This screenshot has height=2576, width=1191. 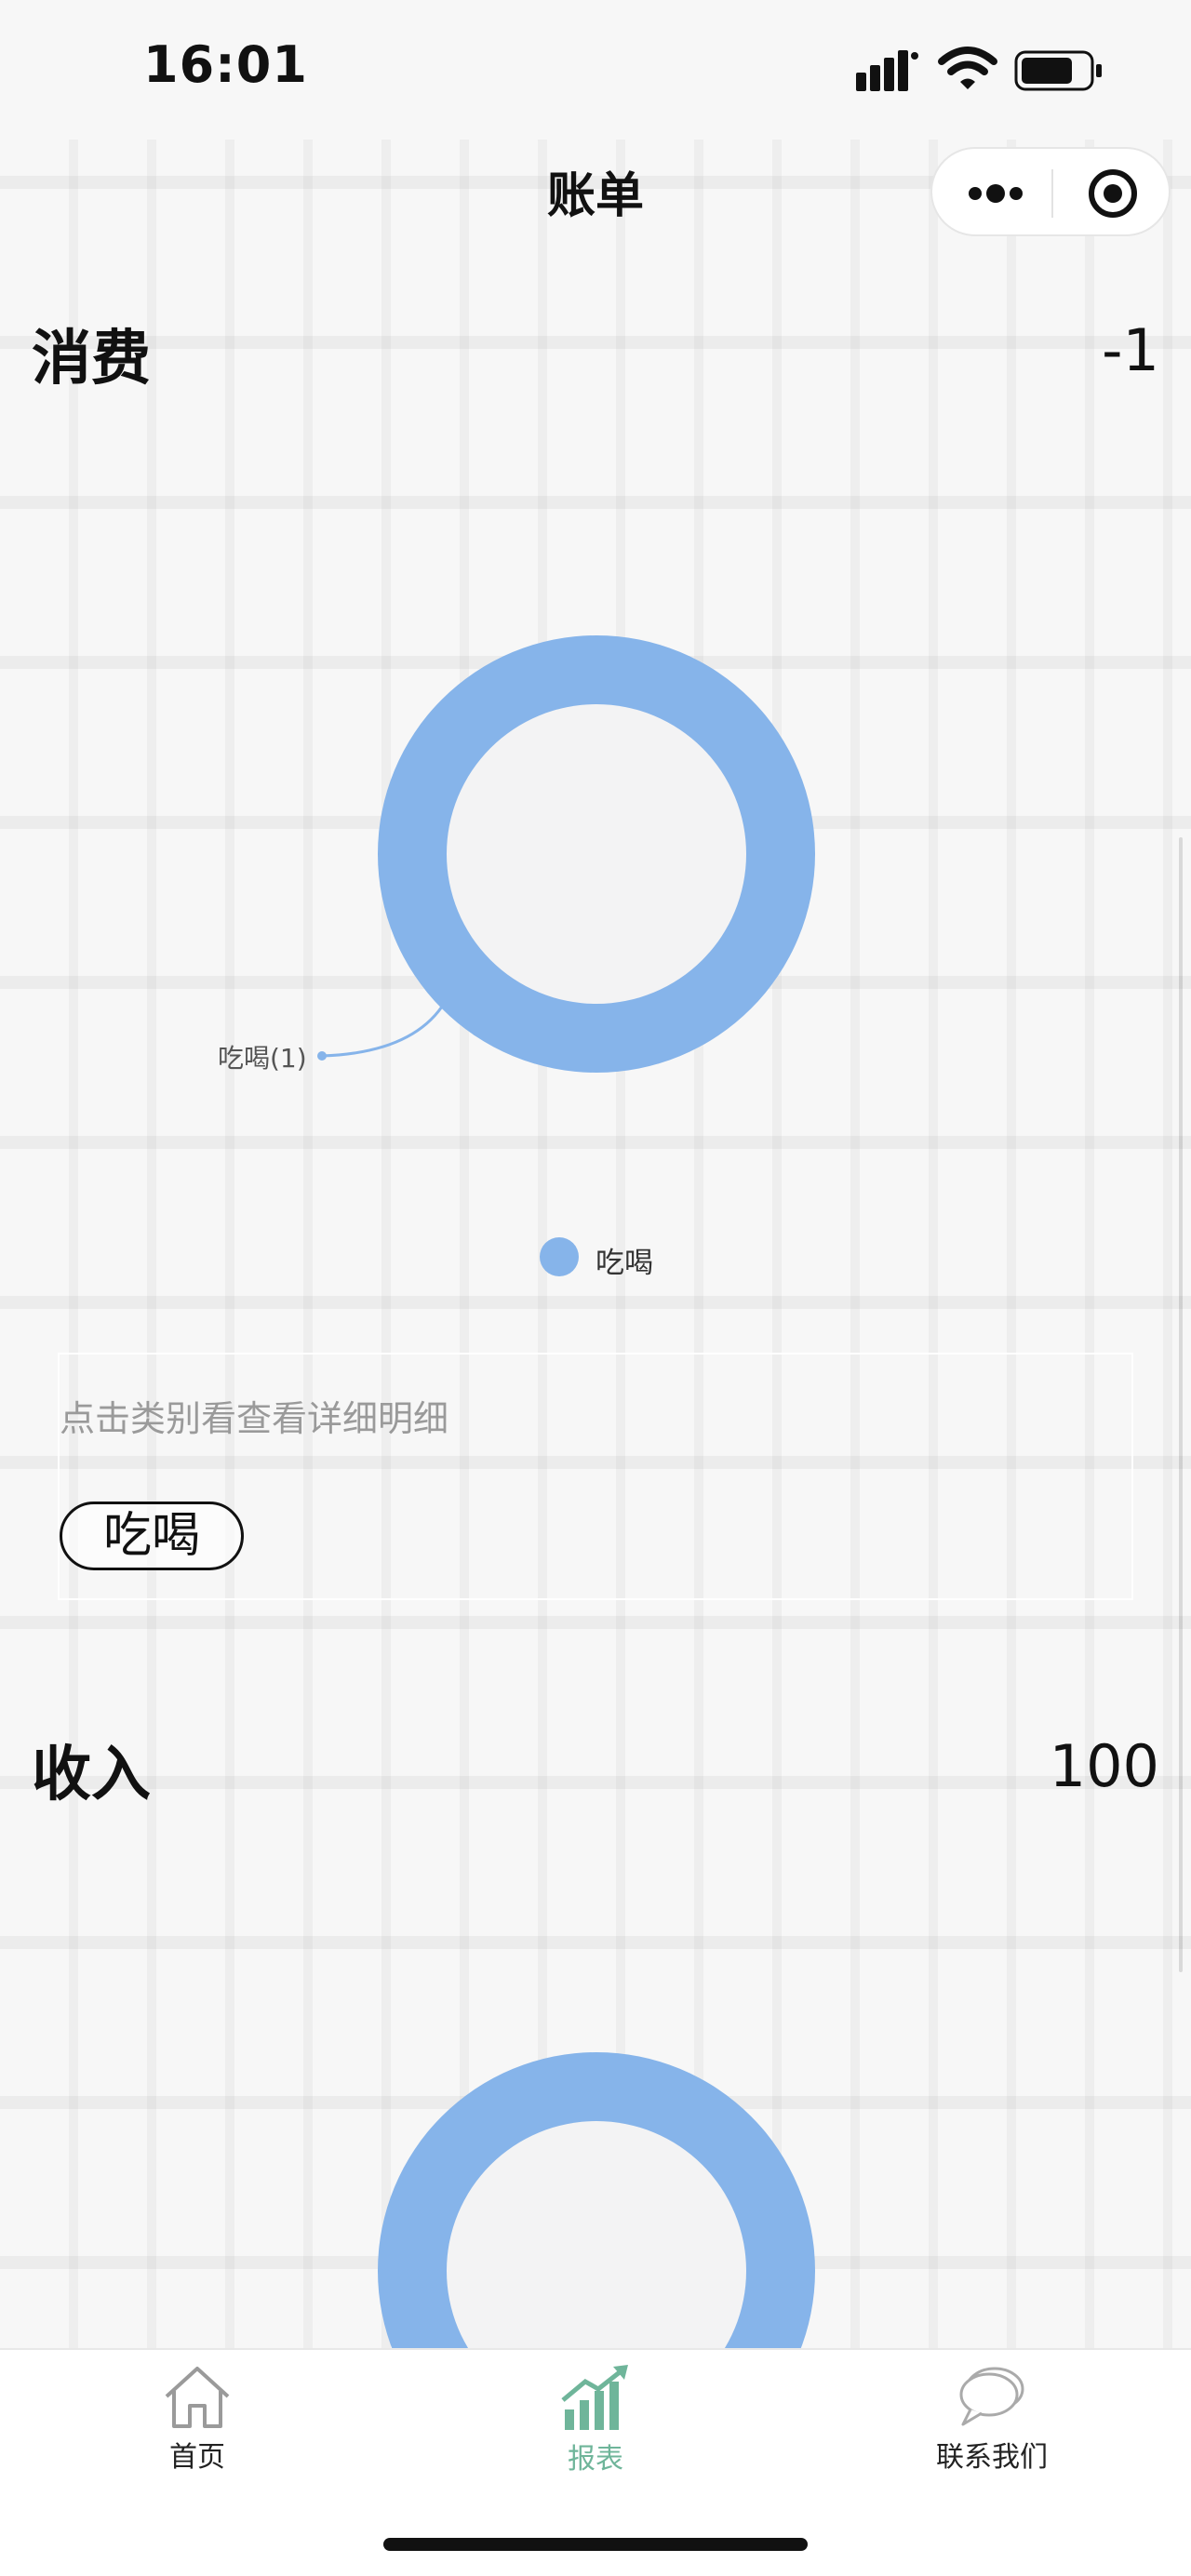 What do you see at coordinates (1058, 70) in the screenshot?
I see `battery-icon` at bounding box center [1058, 70].